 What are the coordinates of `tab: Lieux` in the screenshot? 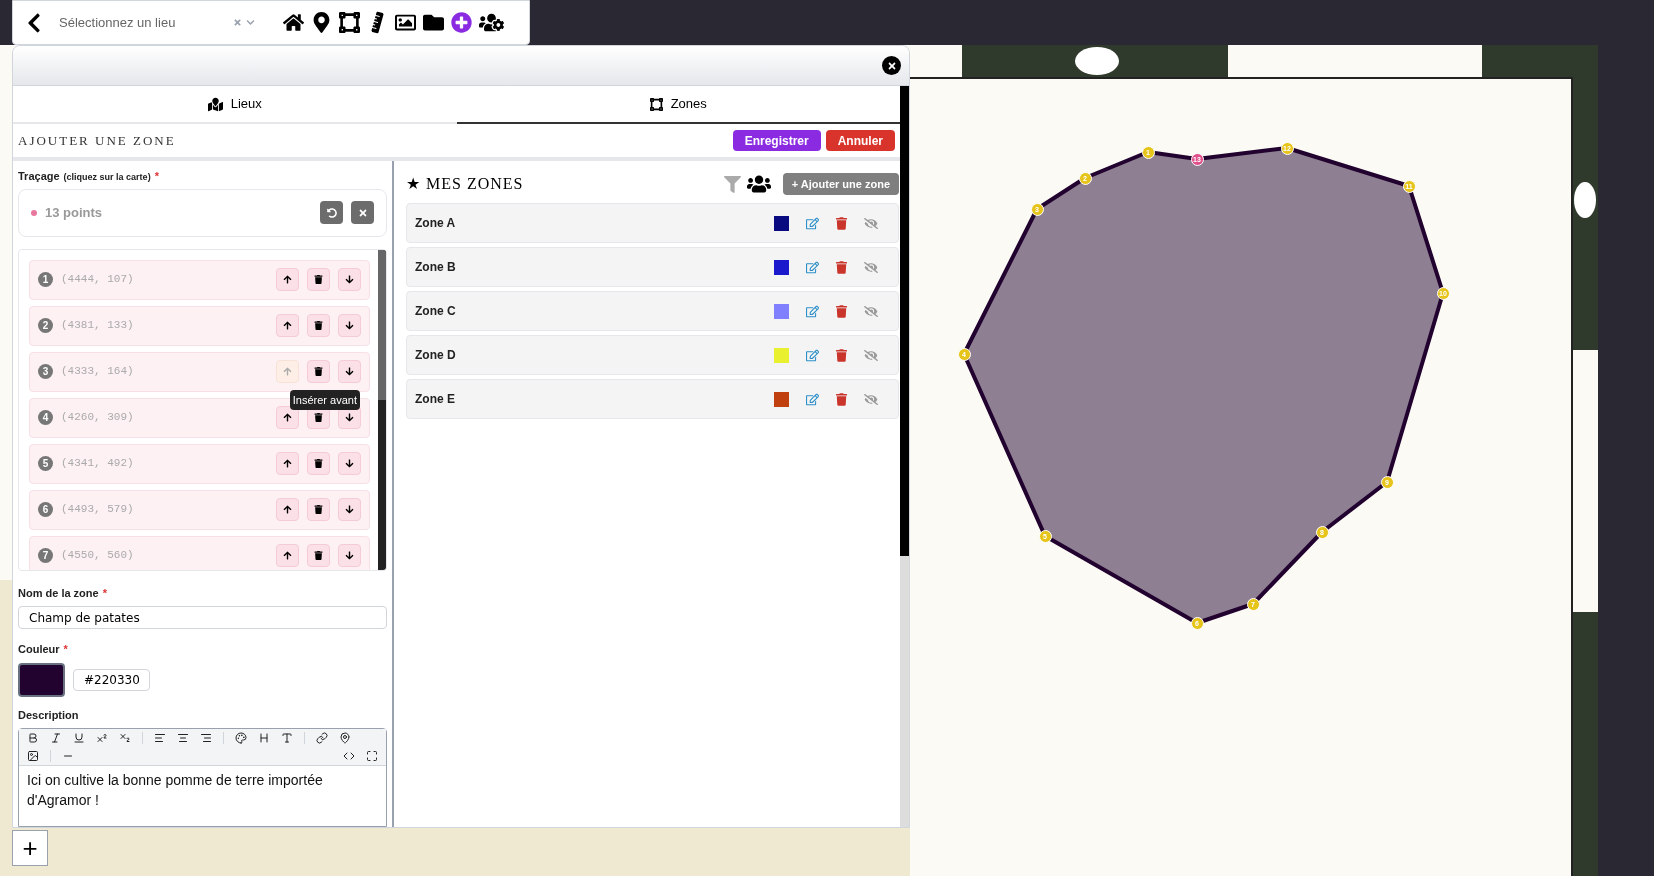 It's located at (235, 105).